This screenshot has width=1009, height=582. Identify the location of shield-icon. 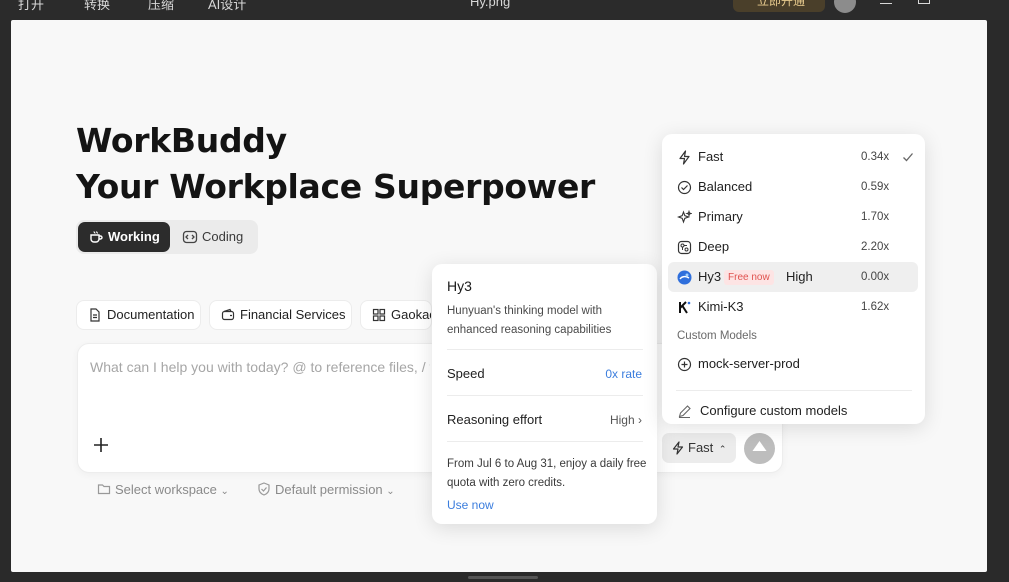
(264, 489).